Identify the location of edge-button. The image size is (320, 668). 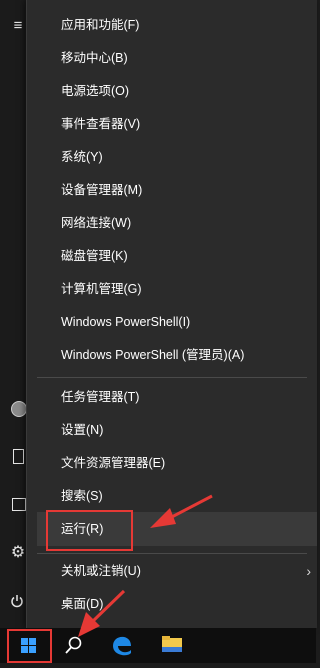
(122, 645).